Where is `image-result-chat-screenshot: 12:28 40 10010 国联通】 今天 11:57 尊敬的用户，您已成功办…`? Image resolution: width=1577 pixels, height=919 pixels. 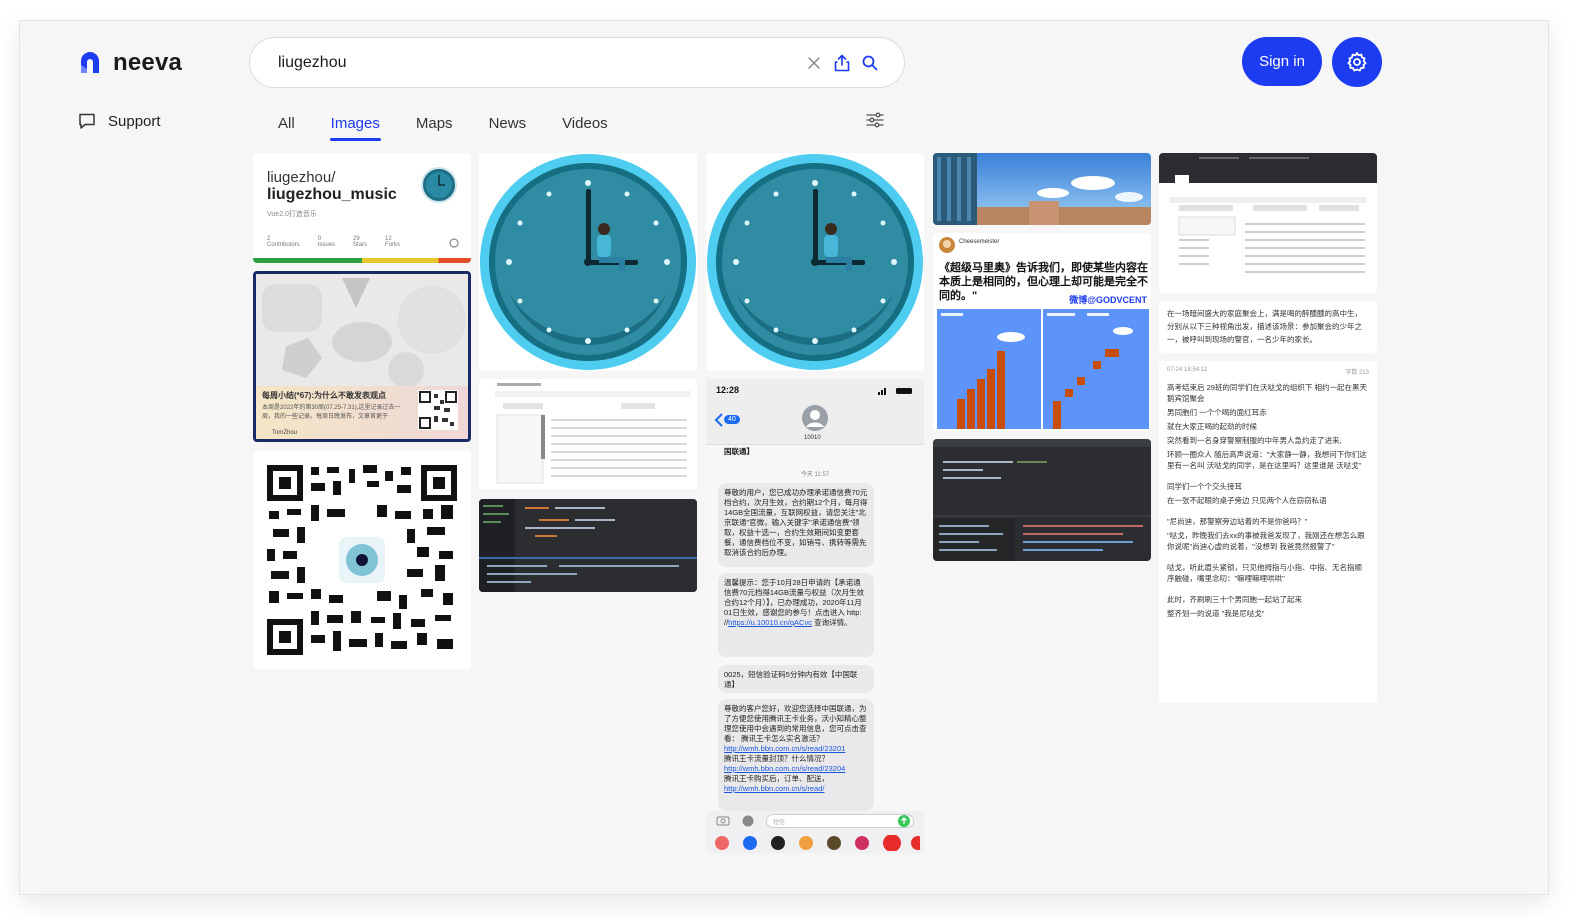
image-result-chat-screenshot: 12:28 40 10010 国联通】 今天 11:57 尊敬的用户，您已成功办… is located at coordinates (815, 616).